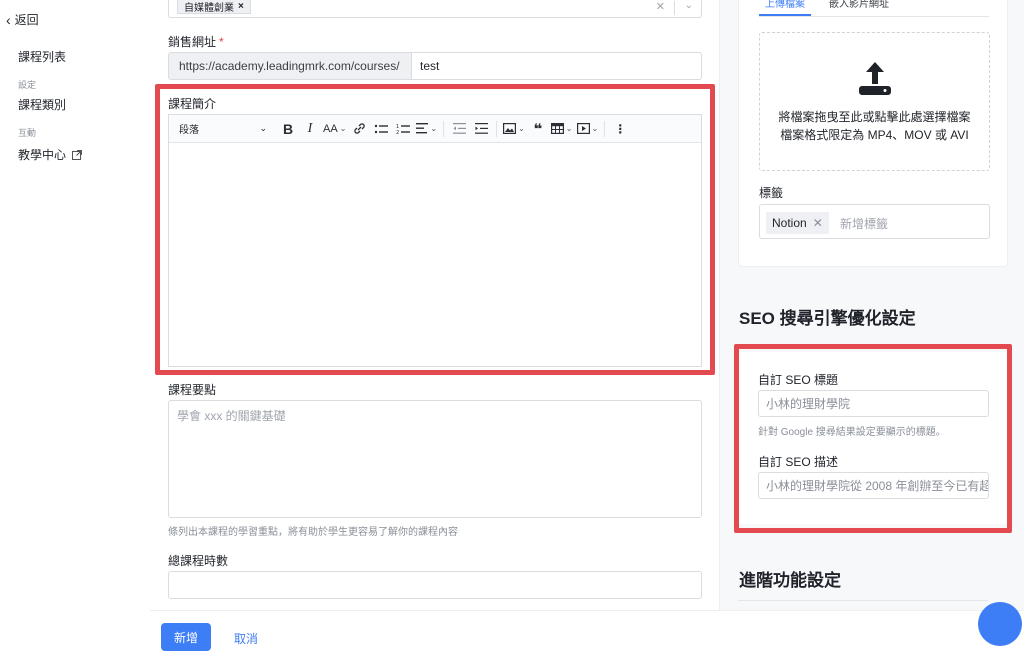 This screenshot has width=1024, height=662. Describe the element at coordinates (873, 403) in the screenshot. I see `seo-title-input: 小林的理財學院` at that location.